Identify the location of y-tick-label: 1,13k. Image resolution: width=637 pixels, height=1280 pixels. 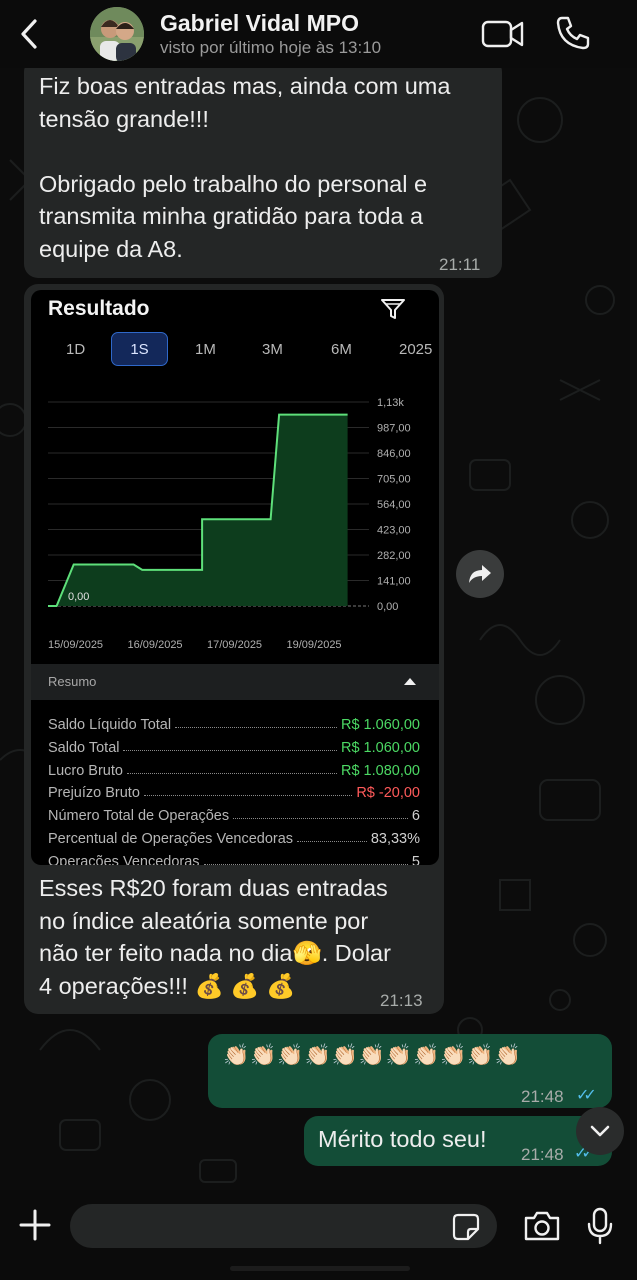
(390, 403).